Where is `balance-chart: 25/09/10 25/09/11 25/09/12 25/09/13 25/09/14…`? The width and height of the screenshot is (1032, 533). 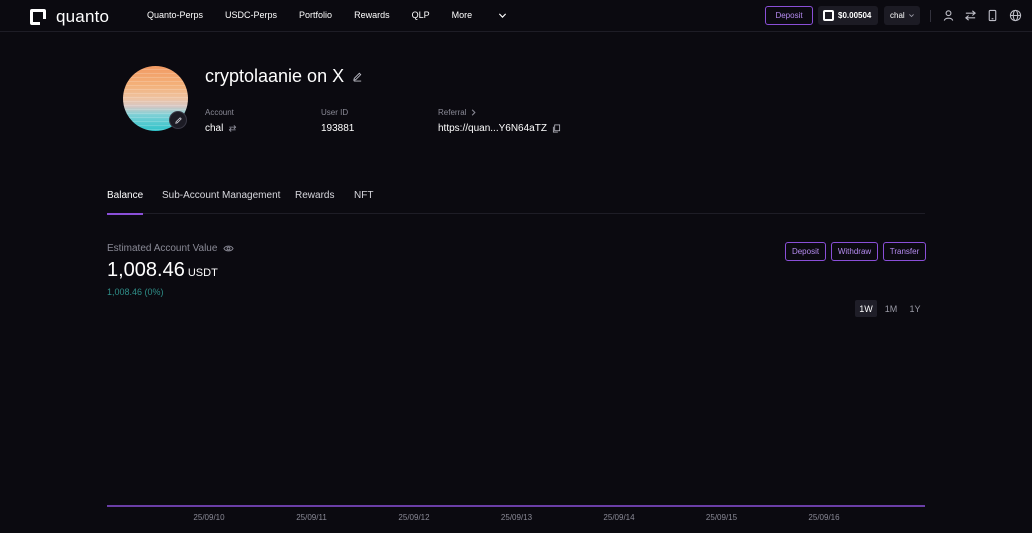
balance-chart: 25/09/10 25/09/11 25/09/12 25/09/13 25/09/14… is located at coordinates (516, 513).